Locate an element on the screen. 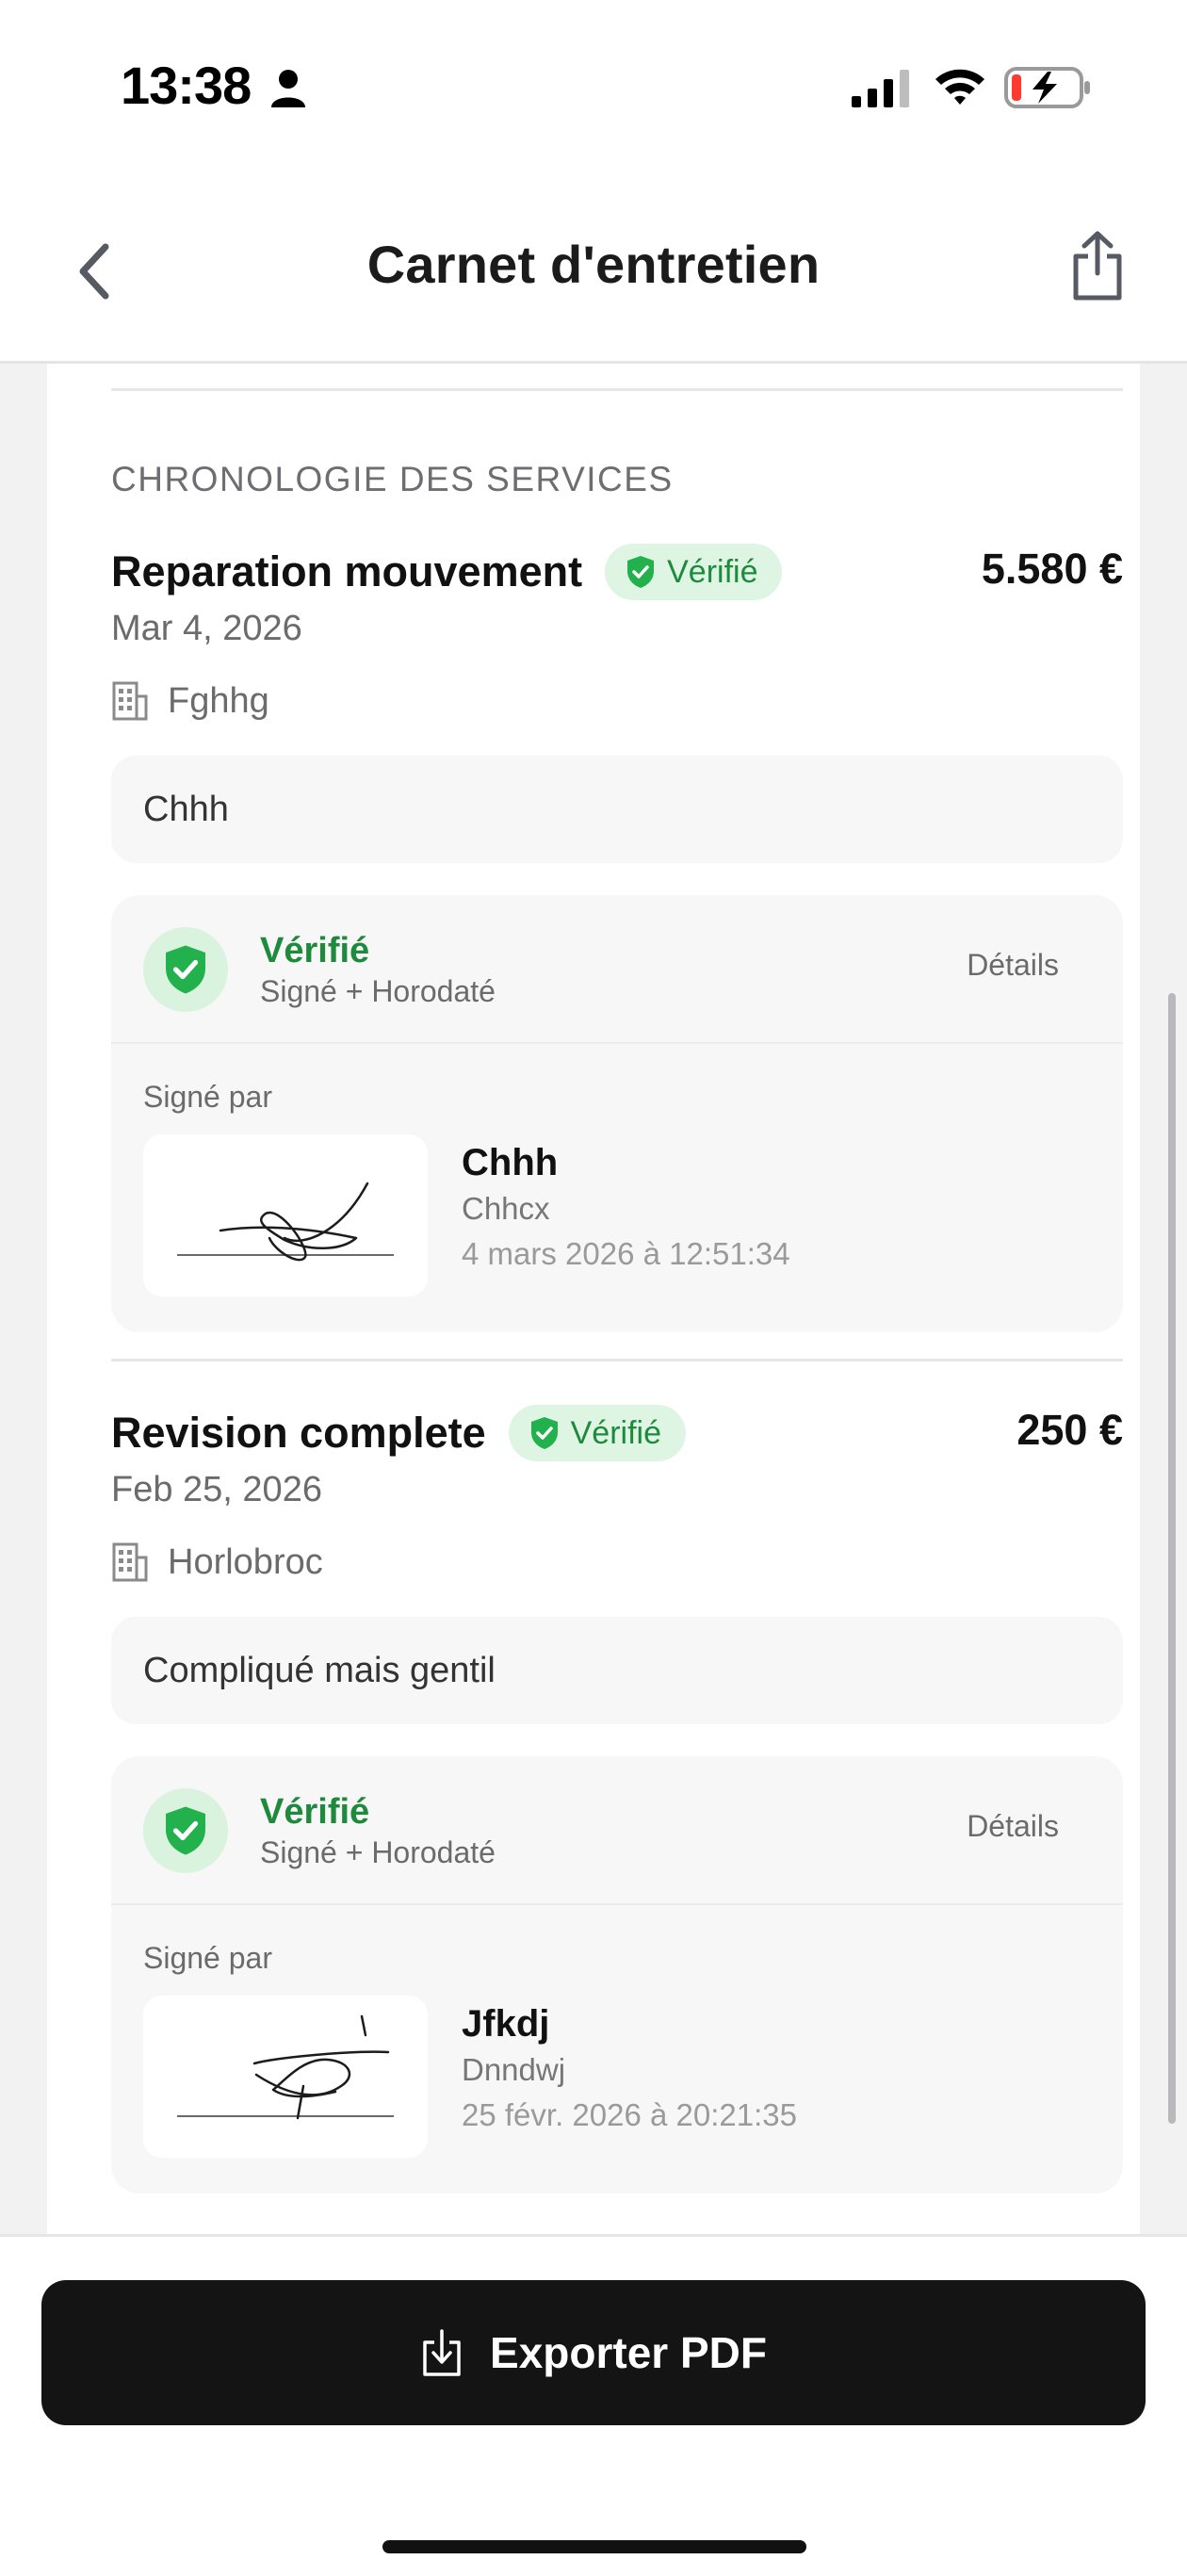 The height and width of the screenshot is (2576, 1187). wifi-icon is located at coordinates (959, 87).